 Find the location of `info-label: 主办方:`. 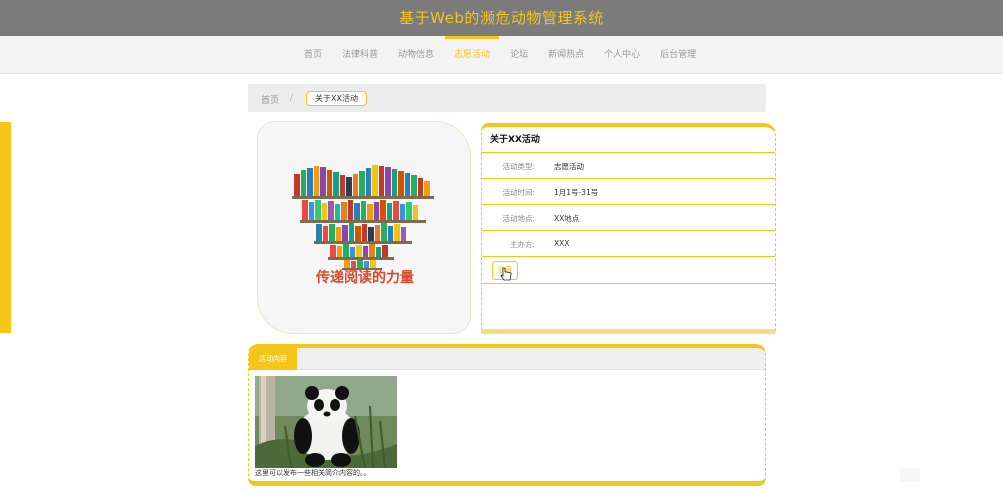

info-label: 主办方: is located at coordinates (522, 244).